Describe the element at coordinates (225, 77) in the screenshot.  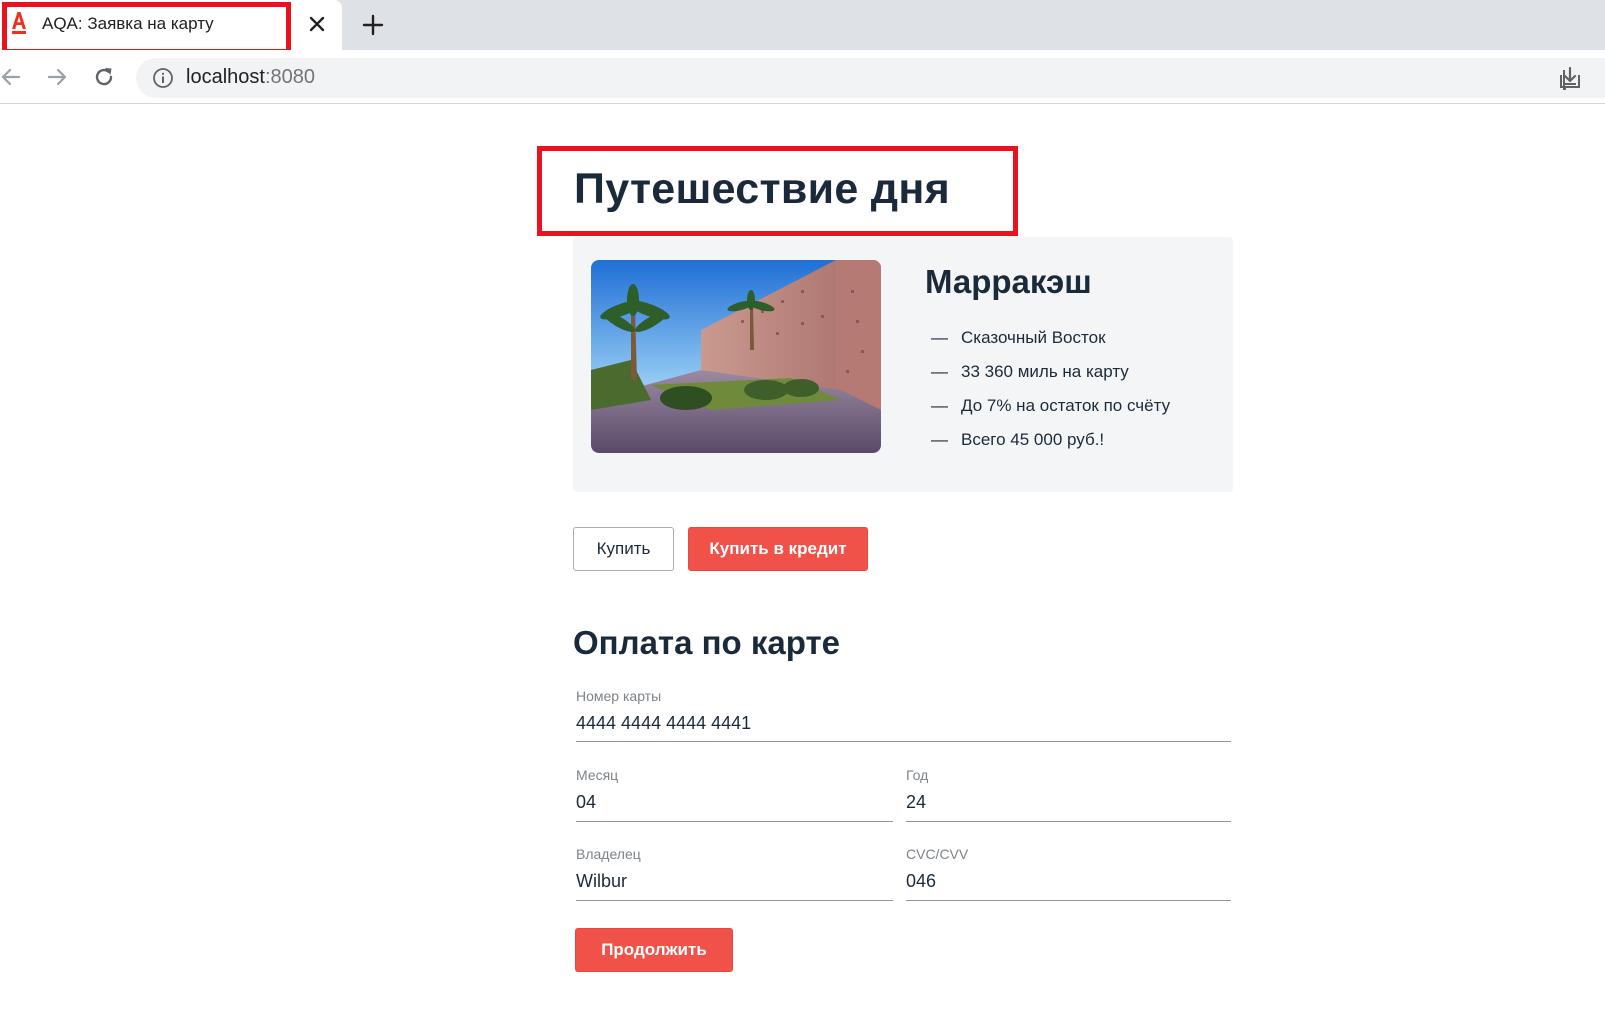
I see `url-host: localhost` at that location.